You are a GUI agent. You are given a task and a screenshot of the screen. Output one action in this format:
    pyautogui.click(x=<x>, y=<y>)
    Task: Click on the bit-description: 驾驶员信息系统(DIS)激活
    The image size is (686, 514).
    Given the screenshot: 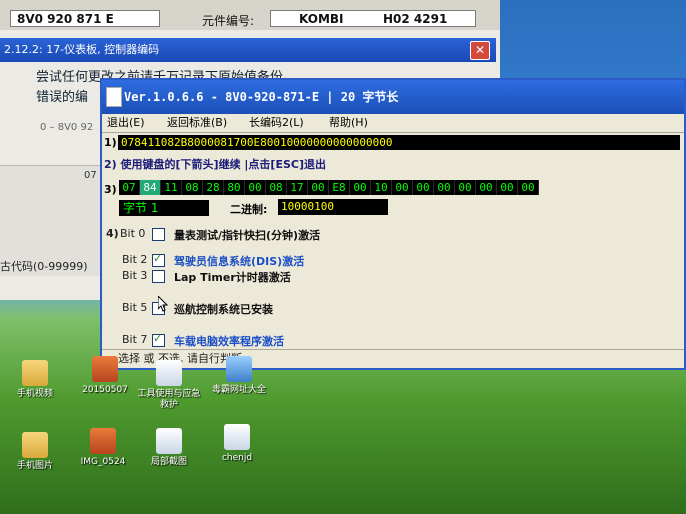 What is the action you would take?
    pyautogui.click(x=239, y=261)
    